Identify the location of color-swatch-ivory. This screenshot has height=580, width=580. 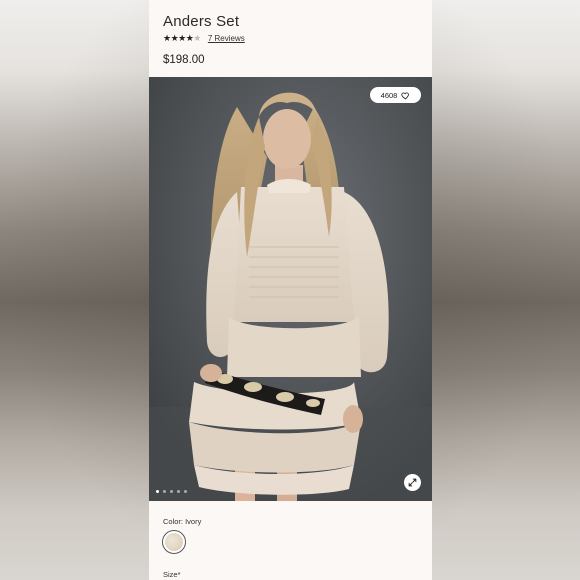
(174, 542).